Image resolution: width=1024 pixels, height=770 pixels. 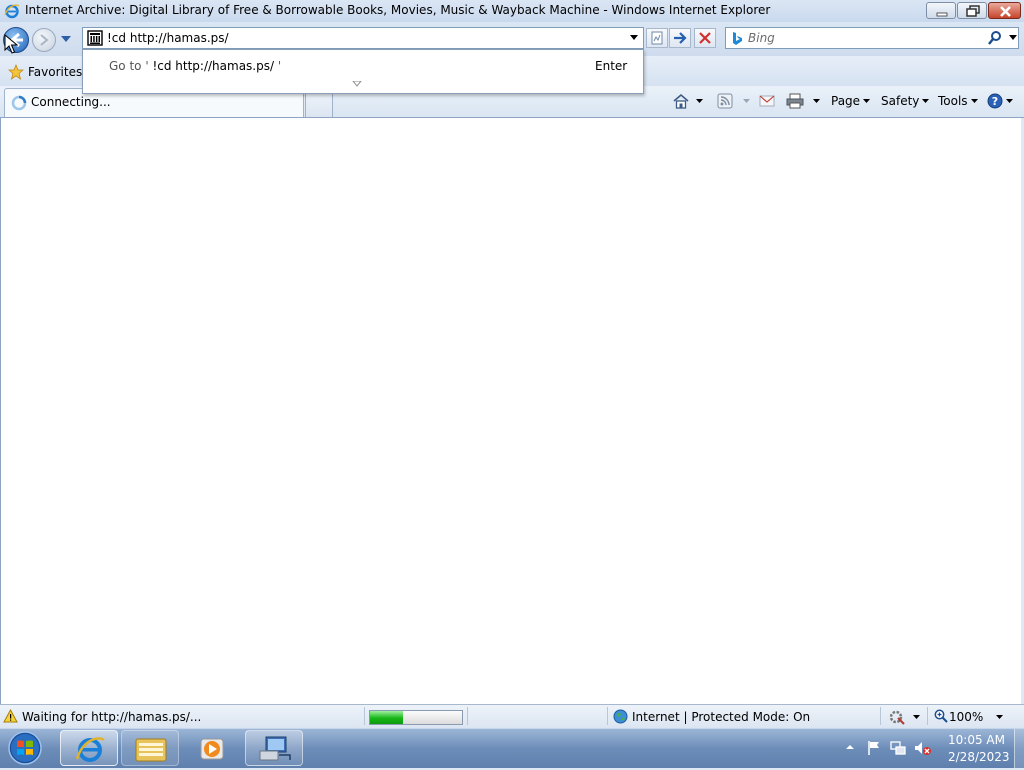 I want to click on rss-feed-icon, so click(x=725, y=101).